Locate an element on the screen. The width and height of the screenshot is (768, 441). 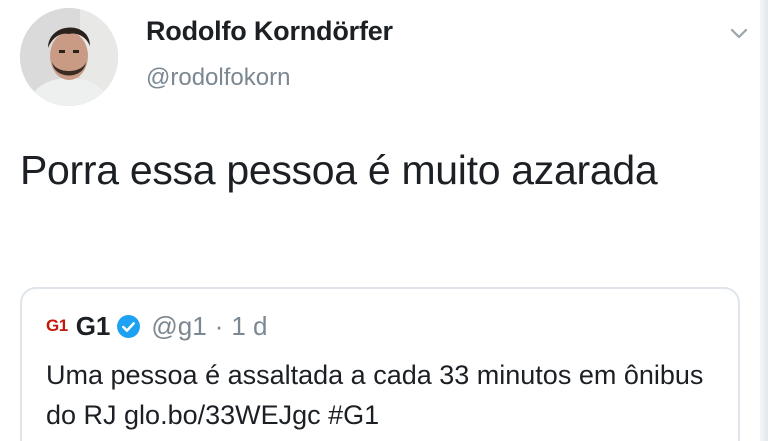
quoted-handle: @g1 is located at coordinates (178, 326).